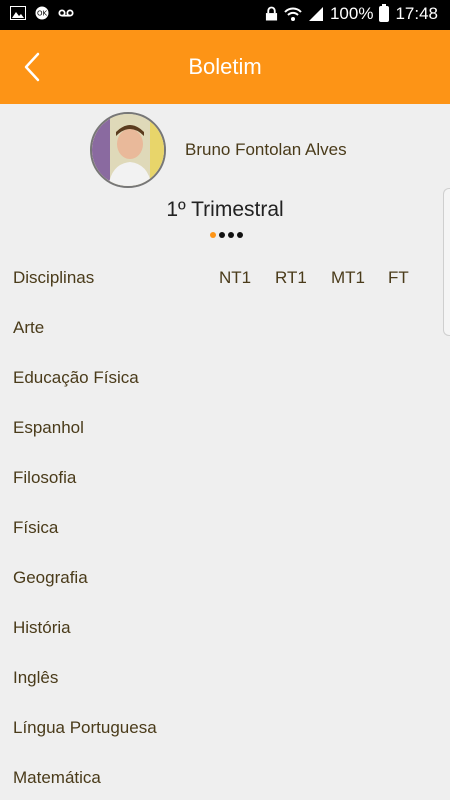  I want to click on subject-name: Filosofia, so click(45, 477).